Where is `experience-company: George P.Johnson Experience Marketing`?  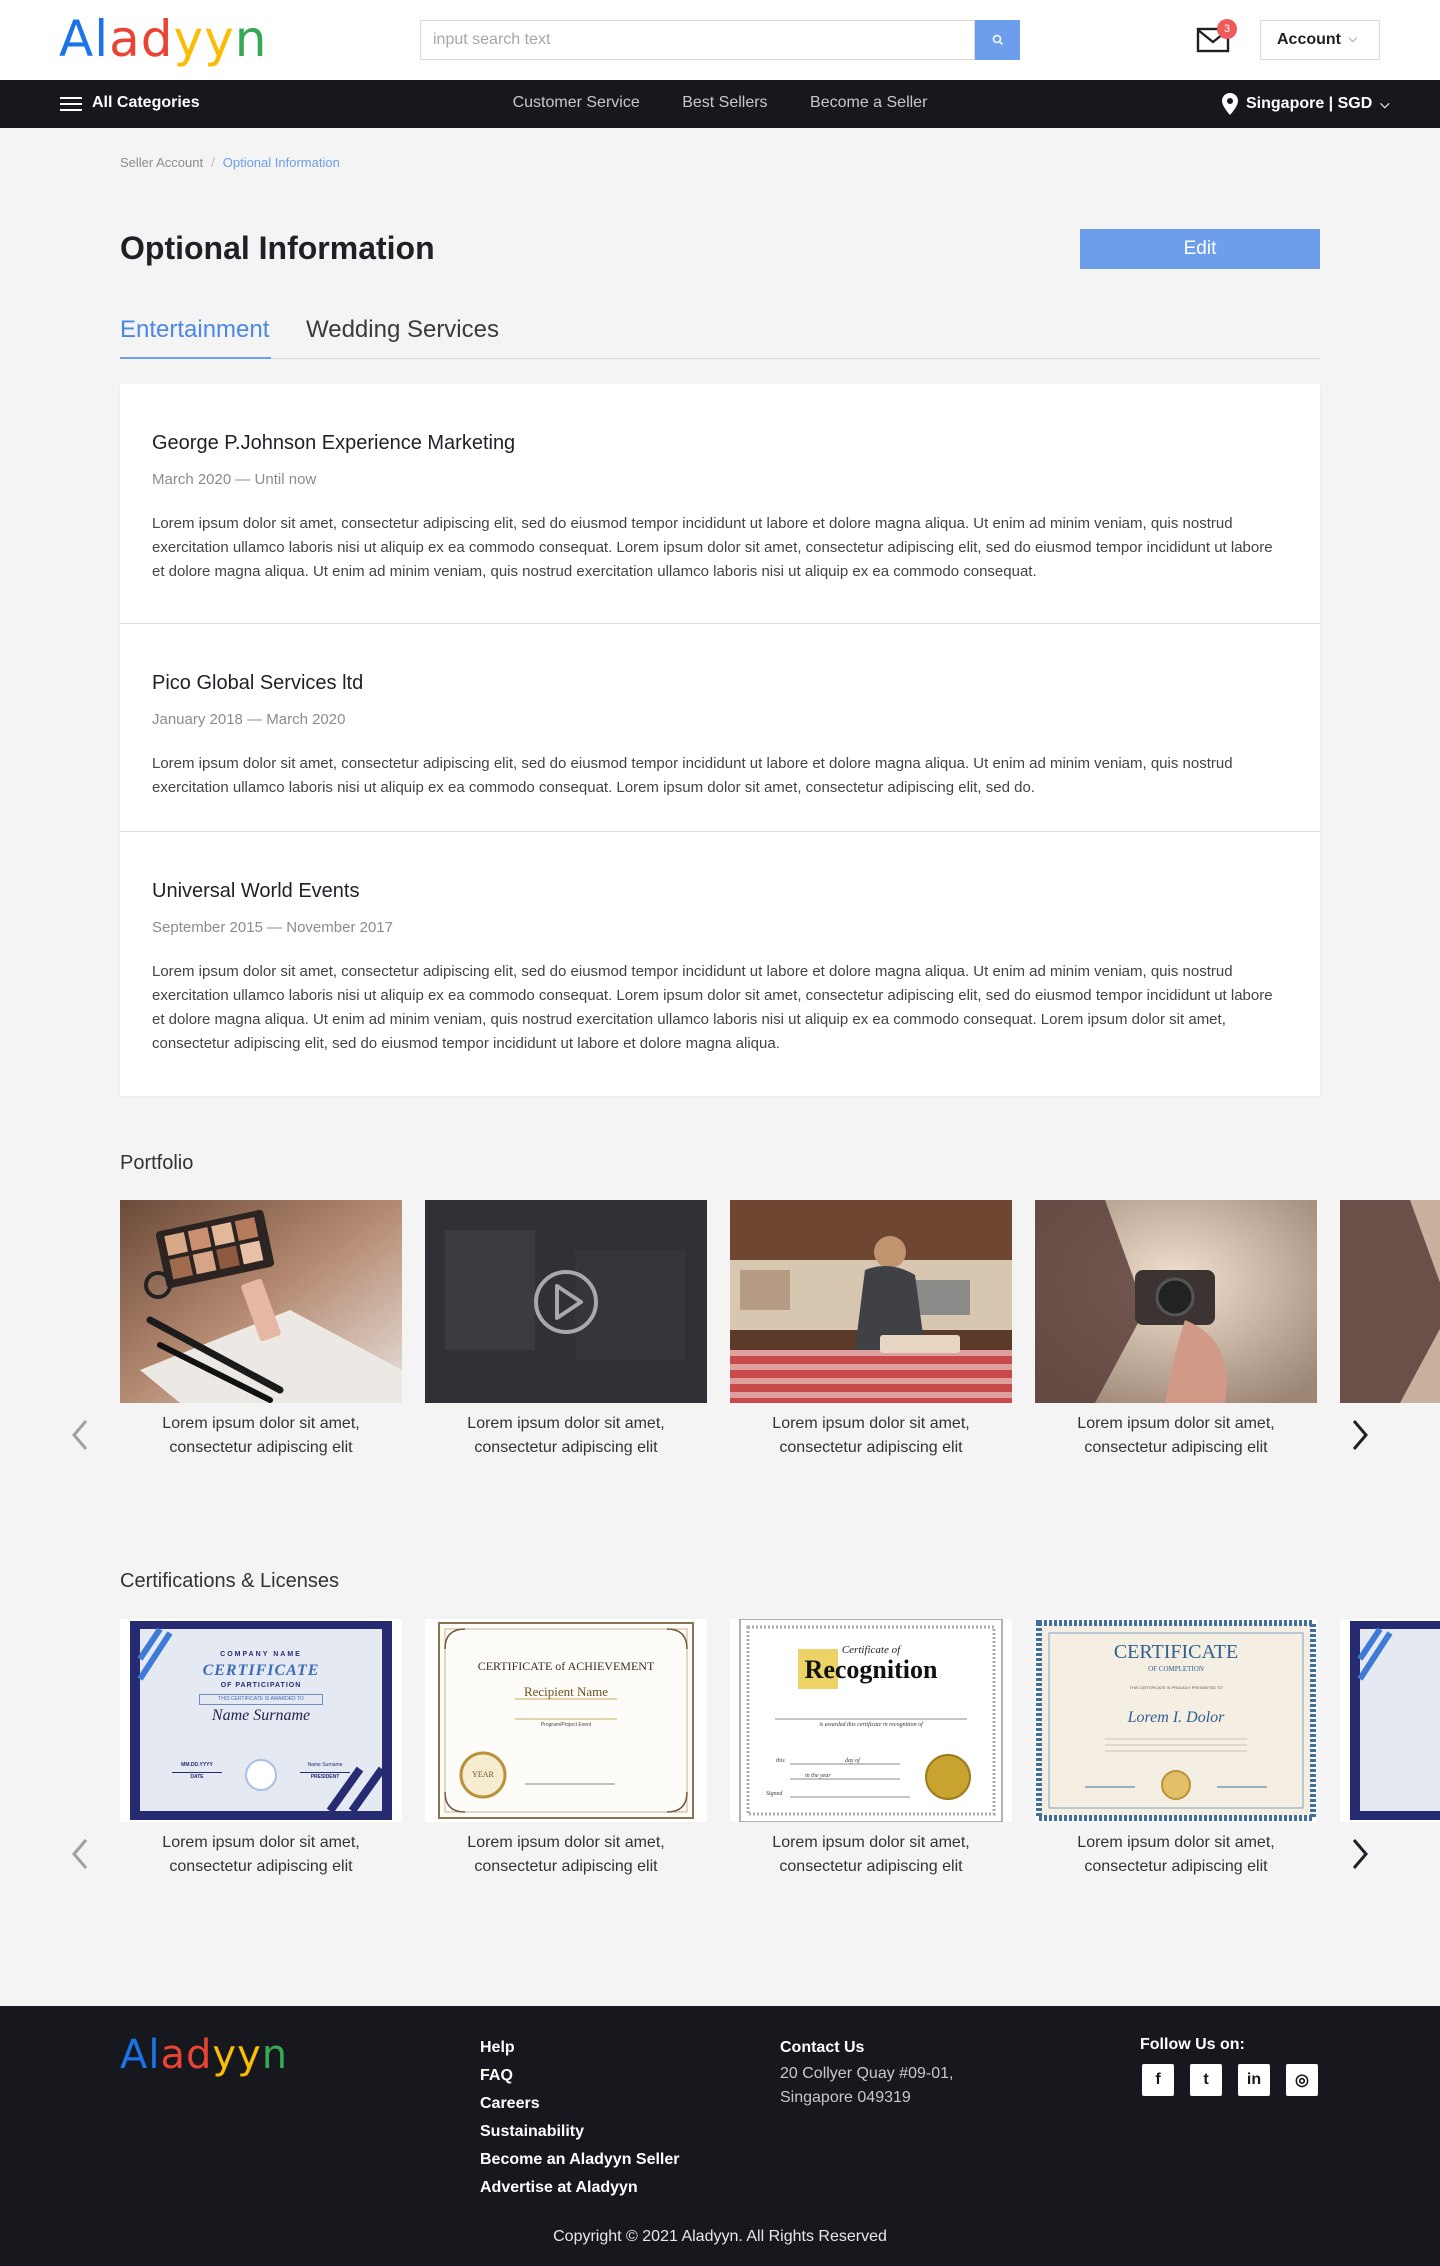
experience-company: George P.Johnson Experience Marketing is located at coordinates (334, 443).